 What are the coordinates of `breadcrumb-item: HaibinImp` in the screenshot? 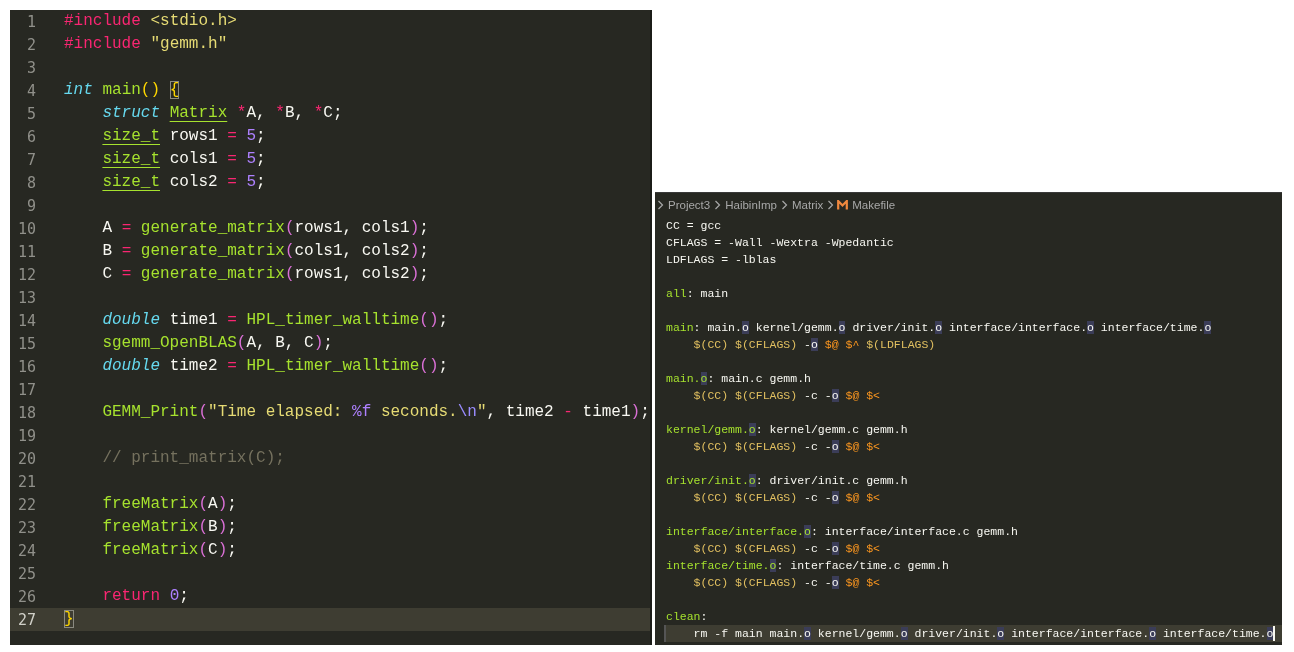 It's located at (751, 205).